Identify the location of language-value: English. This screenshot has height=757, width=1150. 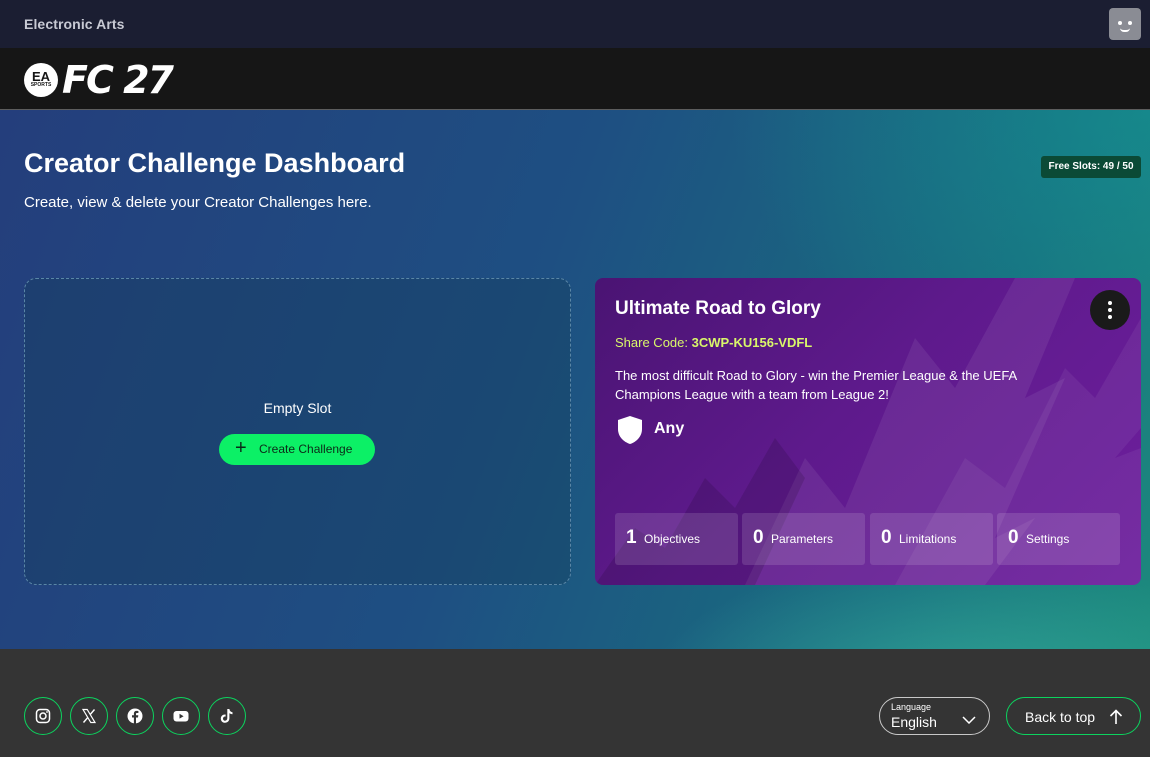
(914, 722).